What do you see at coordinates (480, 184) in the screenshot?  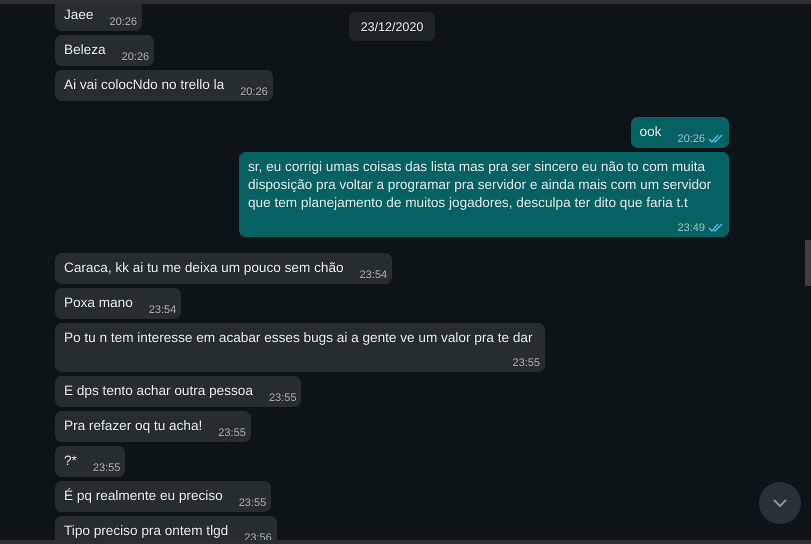 I see `message-text: sr, eu corrigi umas coisas das lista mas pra ser sincero eu não to com muita disposição pra voltar a programar pra servidor e ainda mais com um servidor que tem planejamento de muitos jogadores, desculpa ter dito que faria t.t` at bounding box center [480, 184].